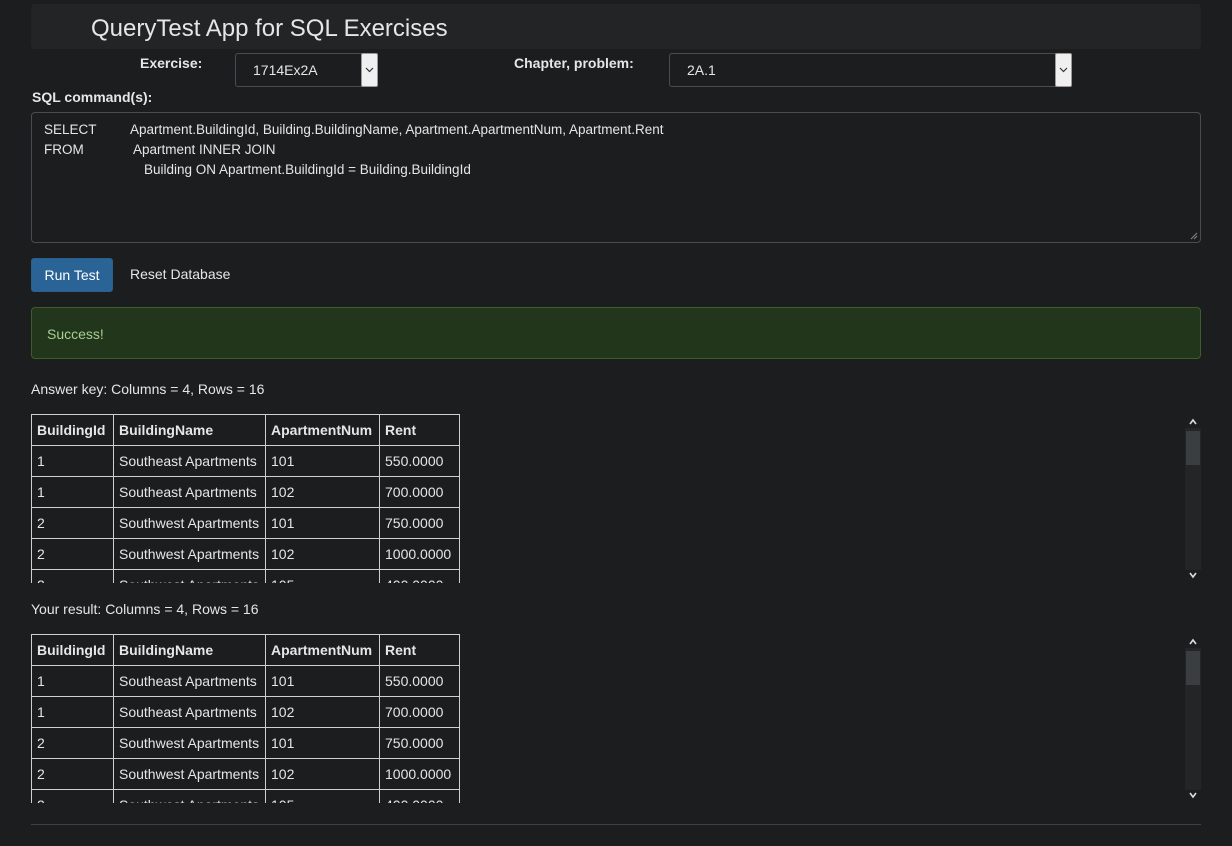 Image resolution: width=1232 pixels, height=846 pixels. What do you see at coordinates (616, 824) in the screenshot?
I see `footer-divider` at bounding box center [616, 824].